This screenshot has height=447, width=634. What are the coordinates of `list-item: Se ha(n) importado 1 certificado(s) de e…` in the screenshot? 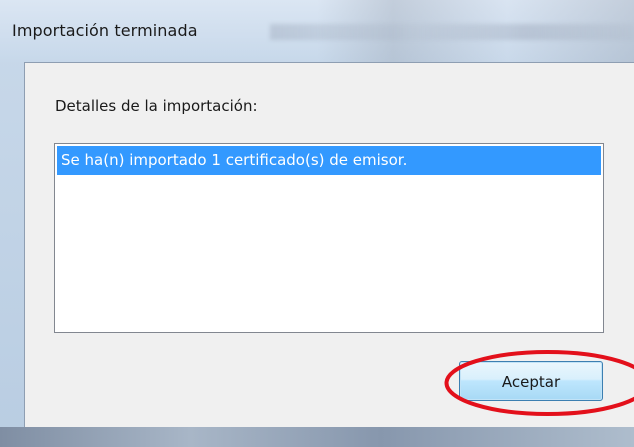 It's located at (329, 160).